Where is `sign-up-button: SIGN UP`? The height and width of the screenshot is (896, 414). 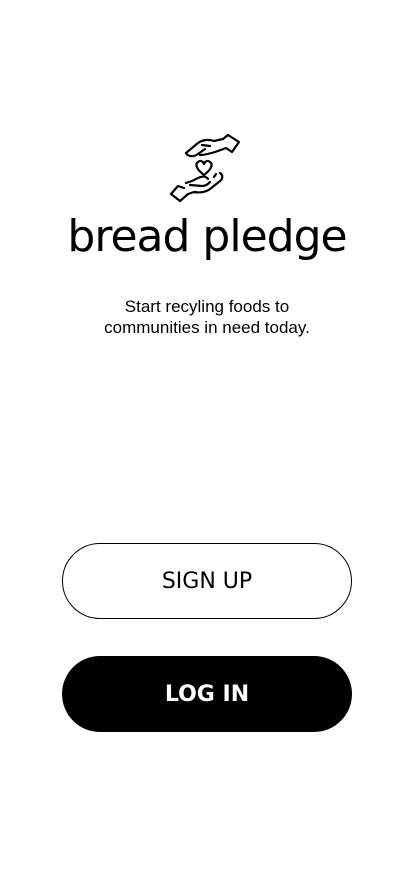 sign-up-button: SIGN UP is located at coordinates (207, 581).